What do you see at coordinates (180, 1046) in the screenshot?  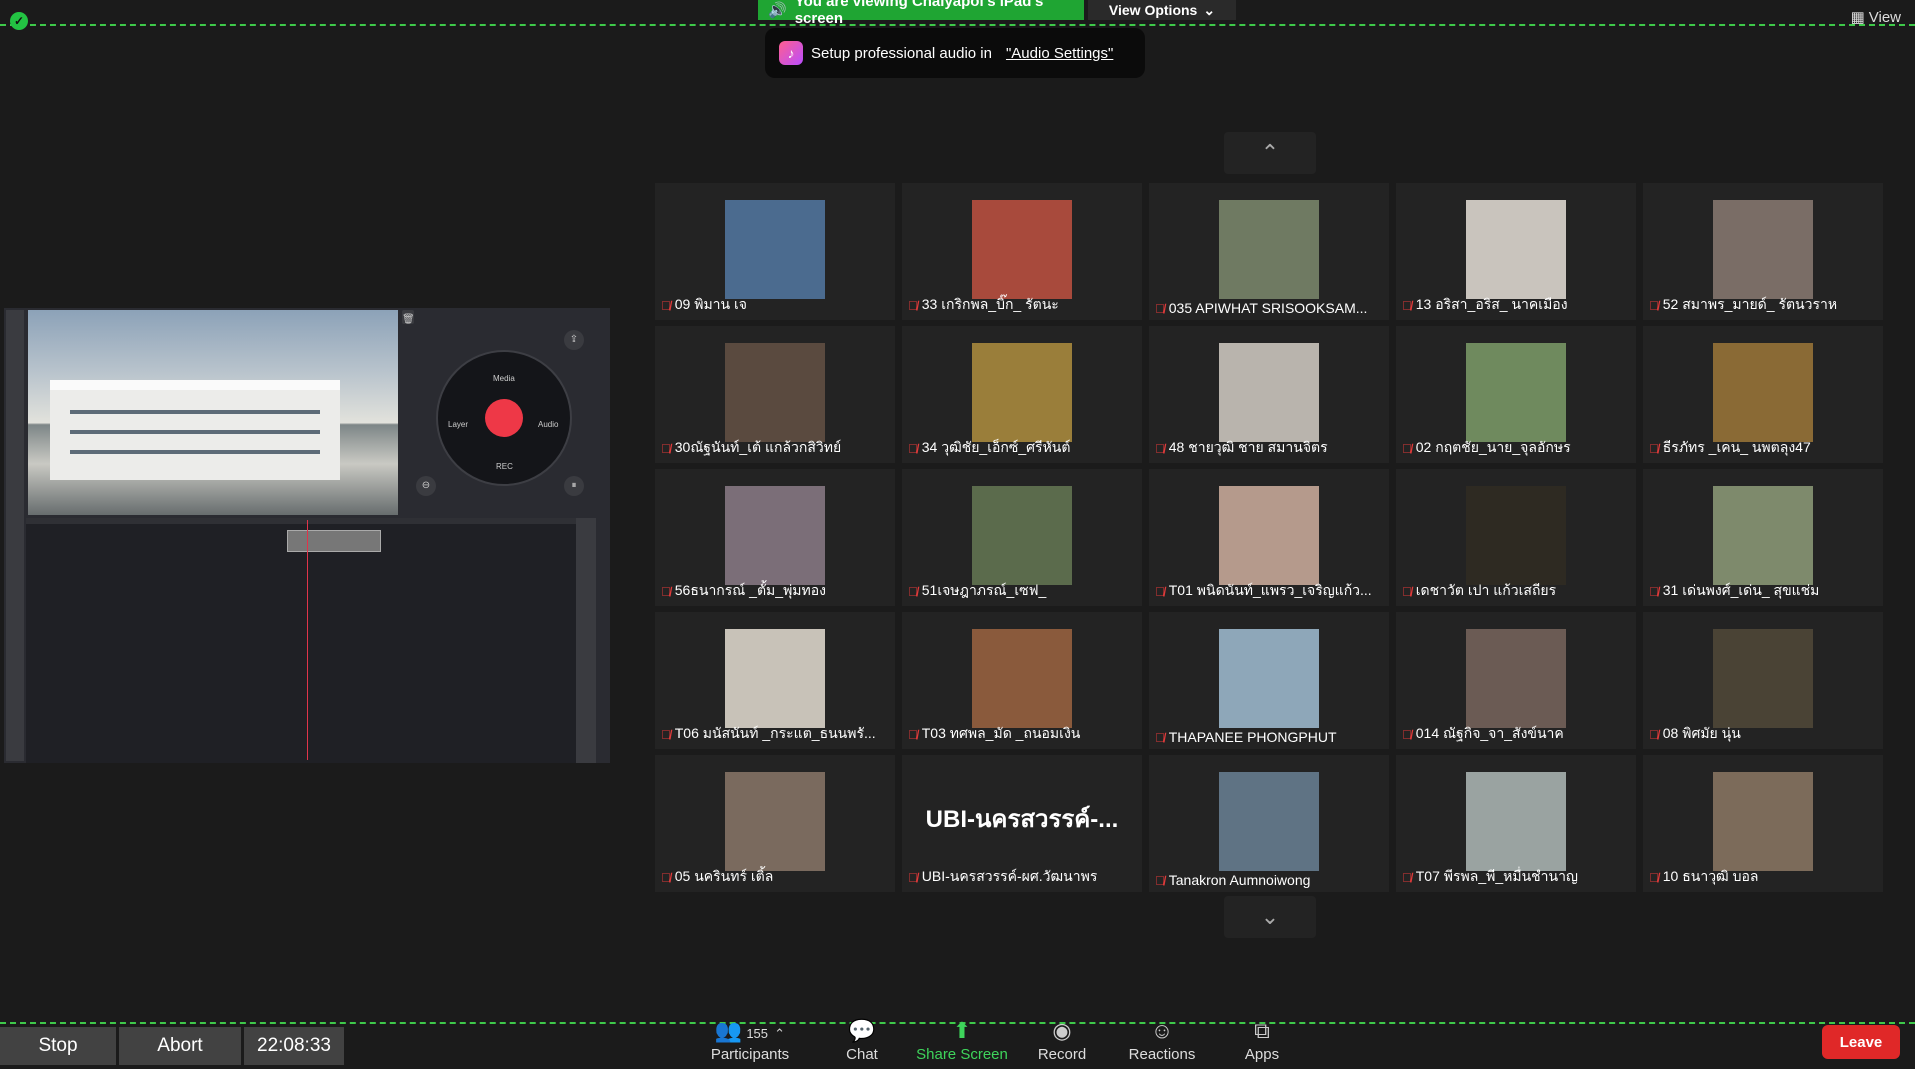 I see `abort-button: Abort` at bounding box center [180, 1046].